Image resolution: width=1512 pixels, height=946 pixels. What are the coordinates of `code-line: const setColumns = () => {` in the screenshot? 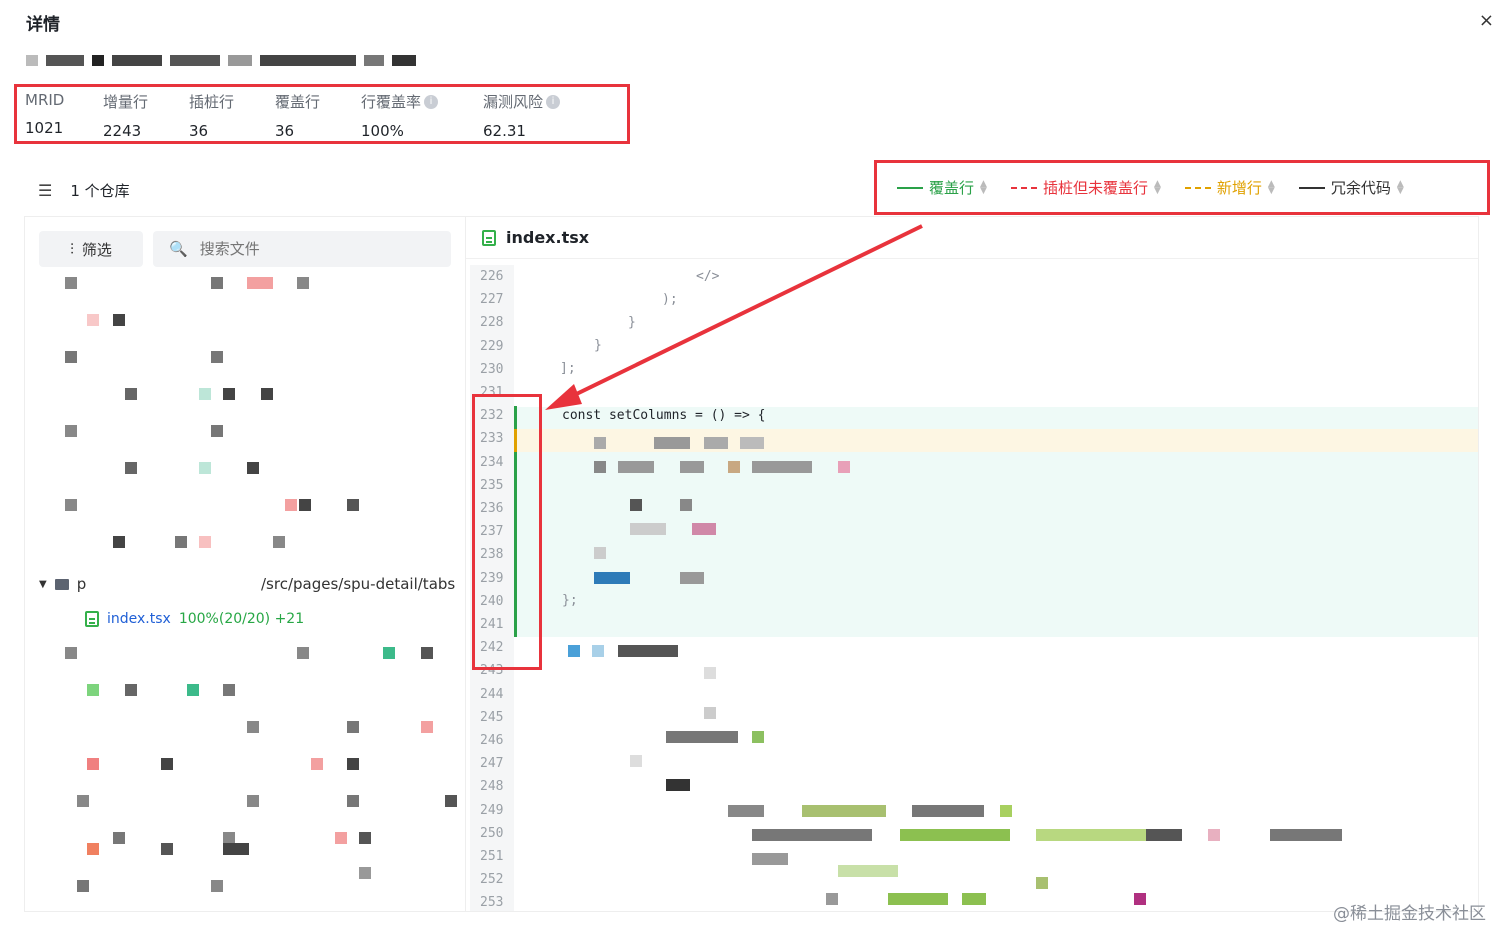 It's located at (664, 415).